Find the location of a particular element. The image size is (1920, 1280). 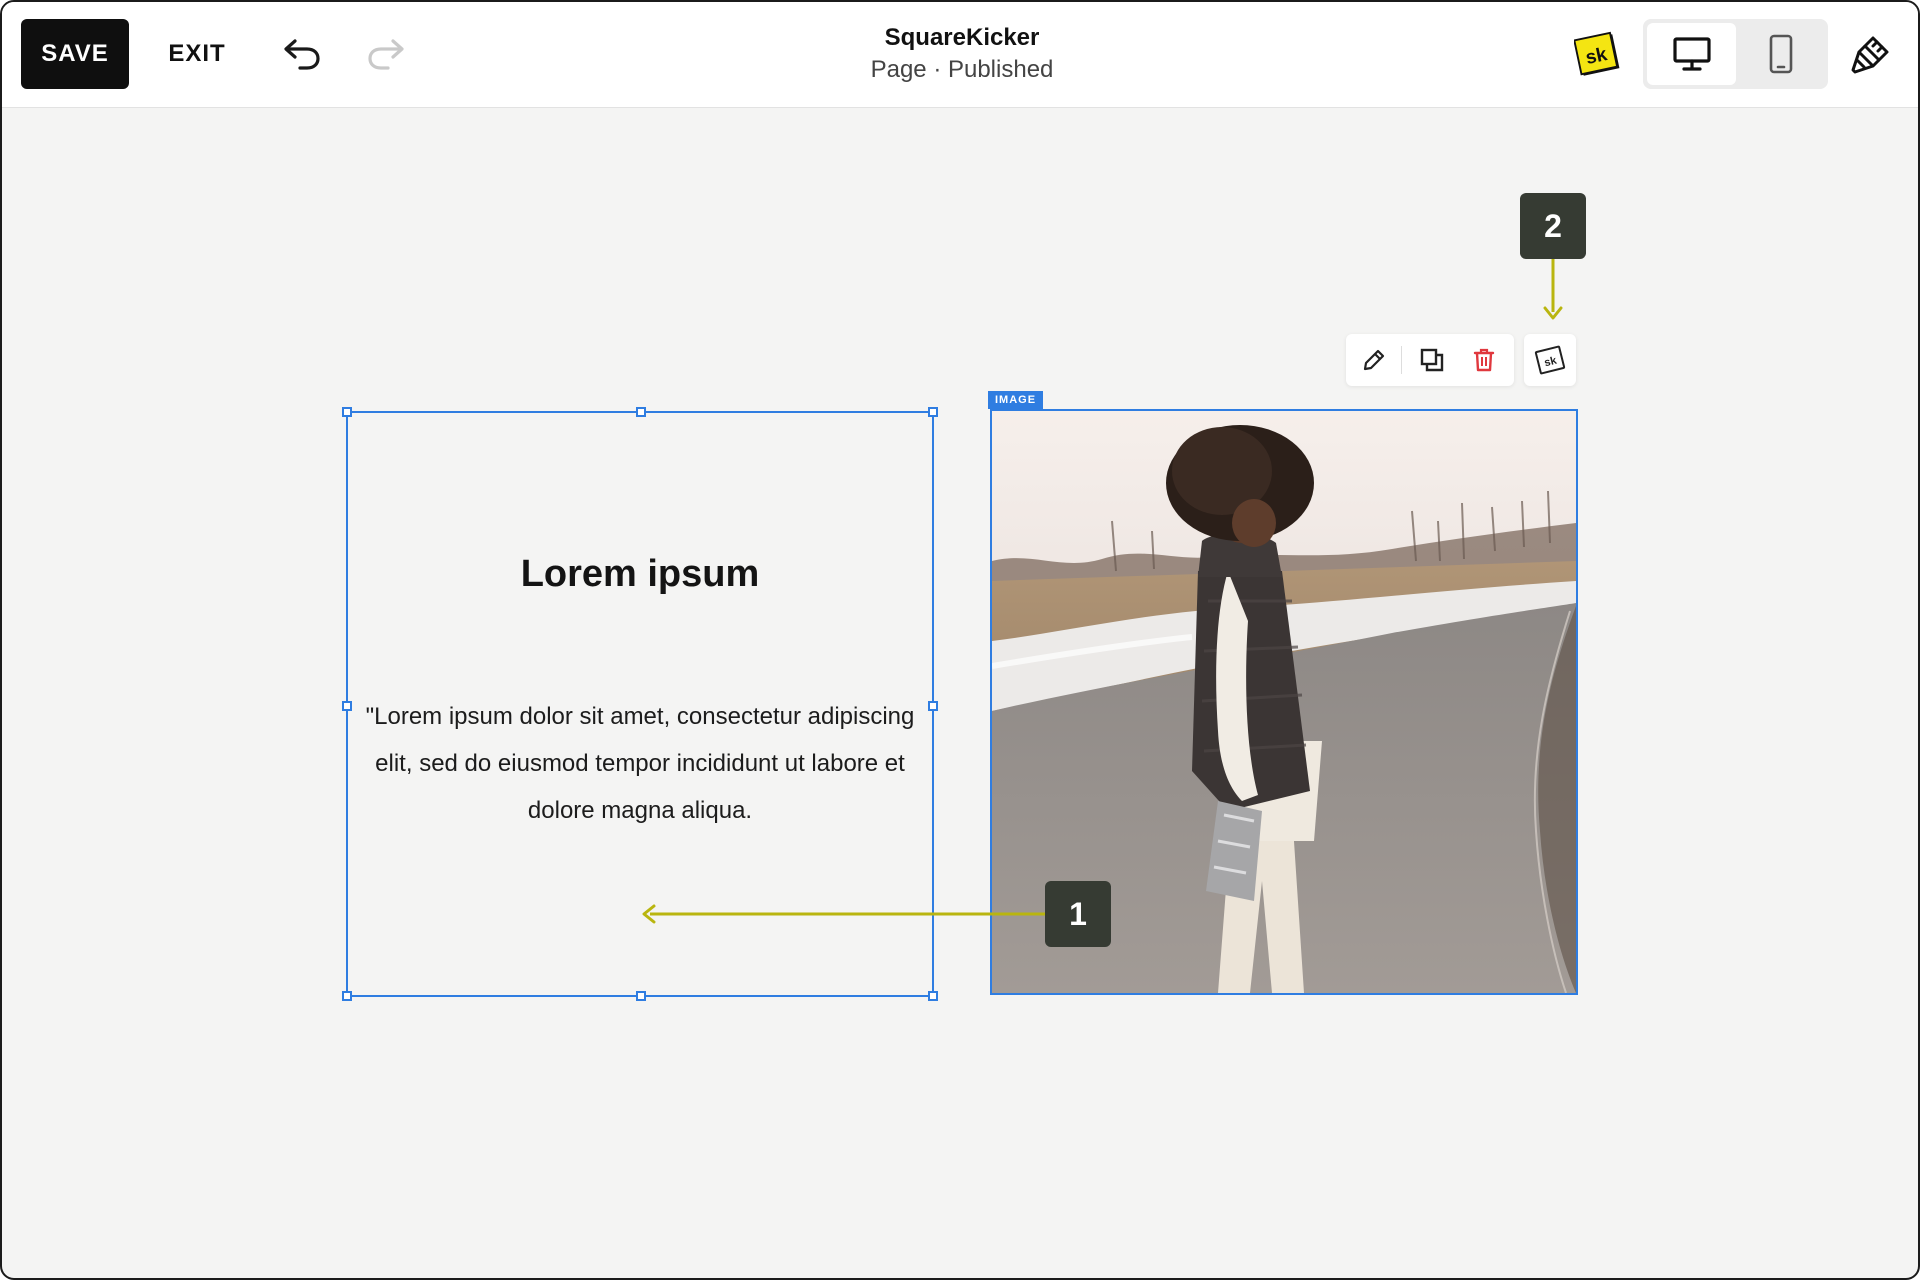

desktop-view-button is located at coordinates (1691, 54).